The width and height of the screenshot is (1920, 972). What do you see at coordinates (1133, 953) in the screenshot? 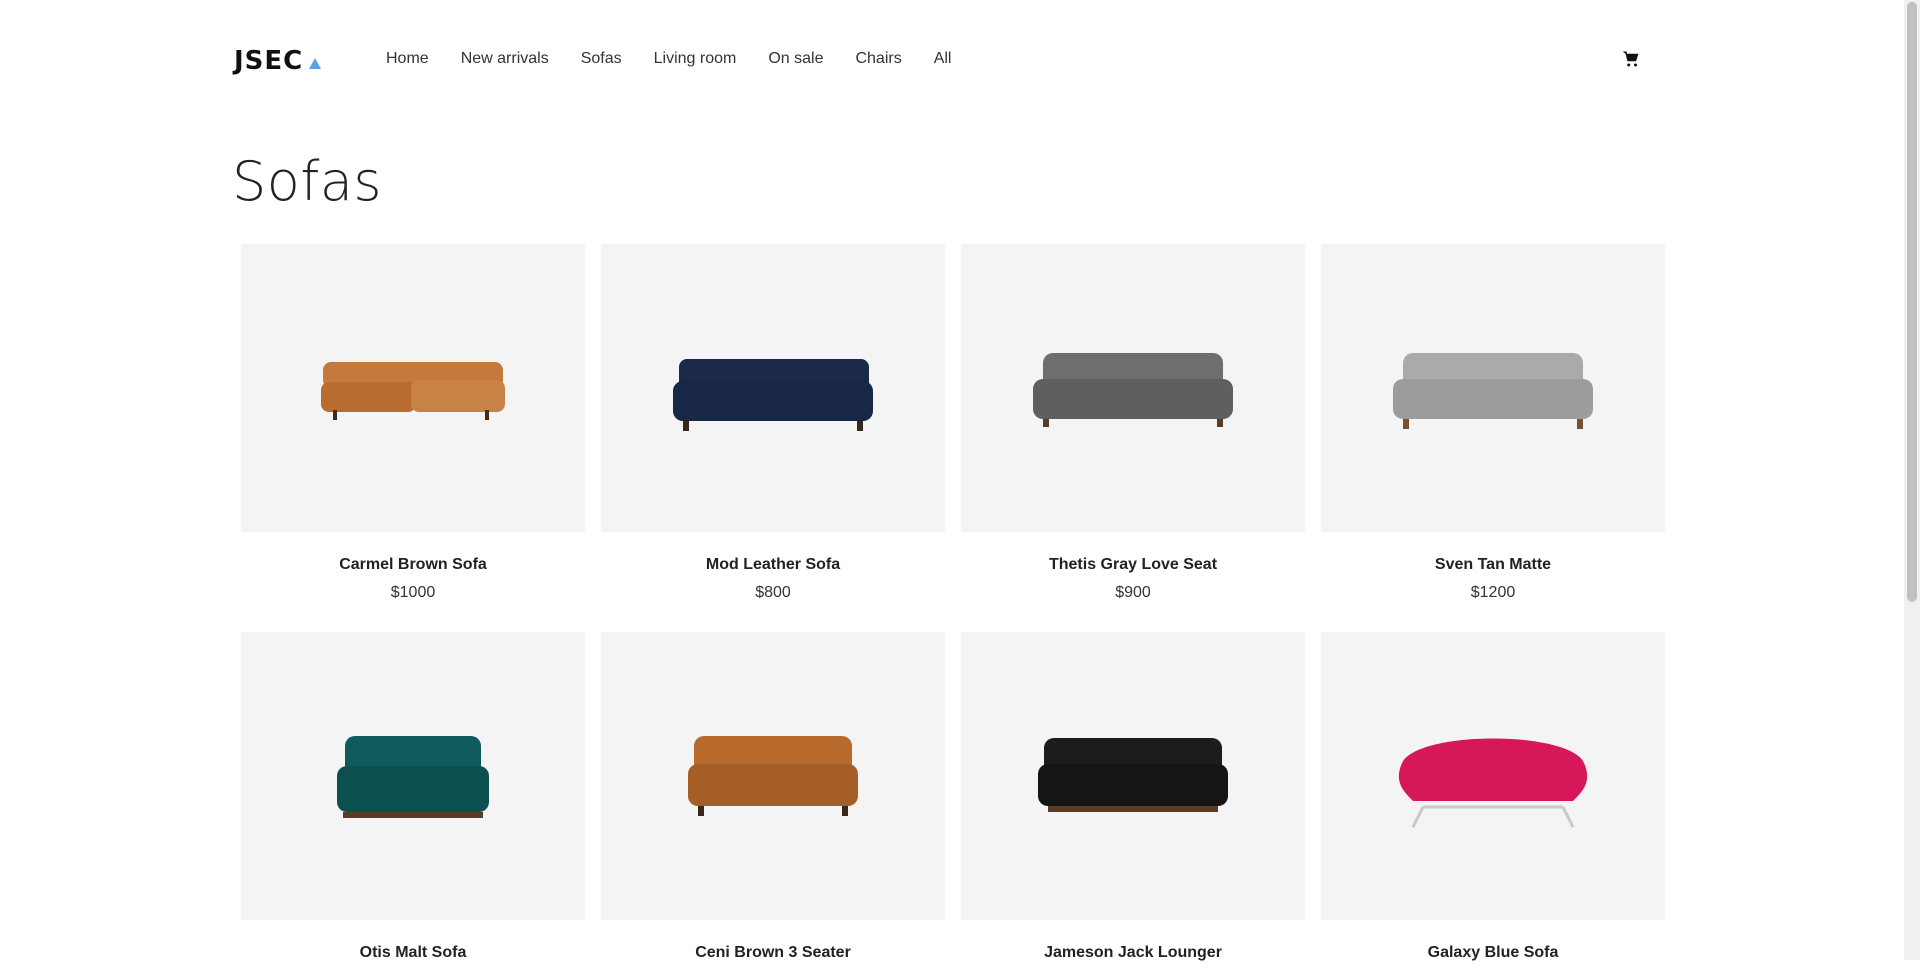
I see `product-name: Jameson Jack Lounger` at bounding box center [1133, 953].